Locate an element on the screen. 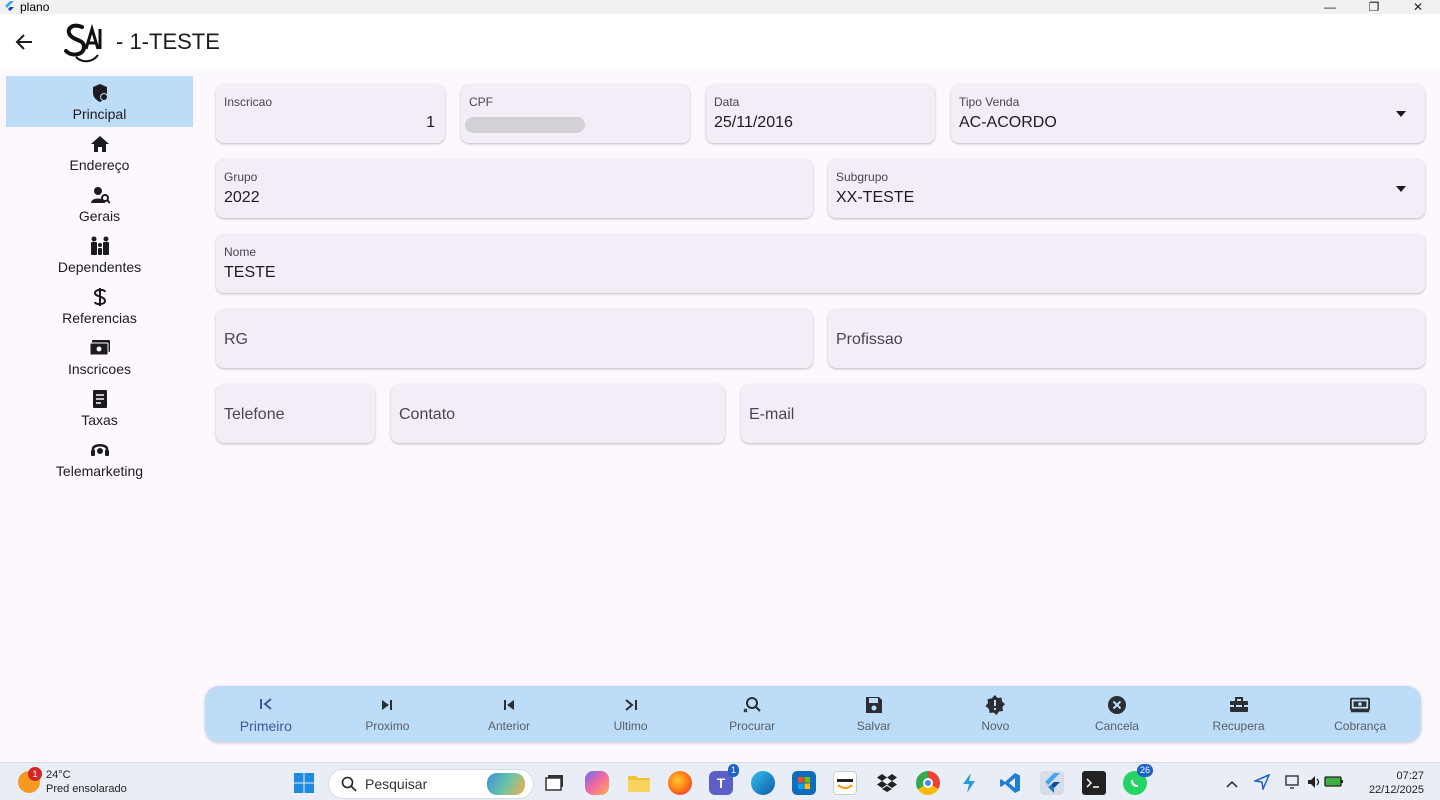 The height and width of the screenshot is (800, 1440). recupera-button: Recupera is located at coordinates (1239, 714).